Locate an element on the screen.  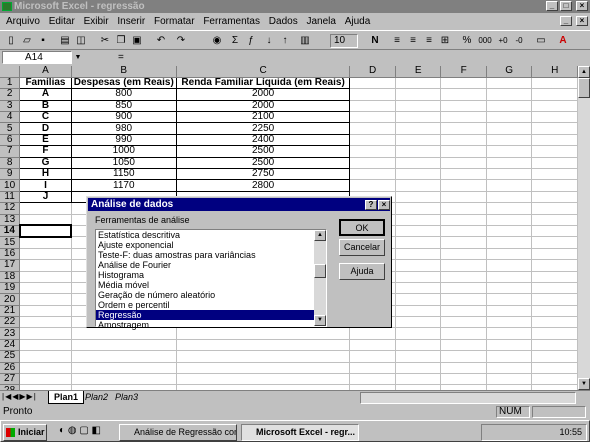
tab-scroll-icons: |◀◀▶▶| is located at coordinates (19, 396).